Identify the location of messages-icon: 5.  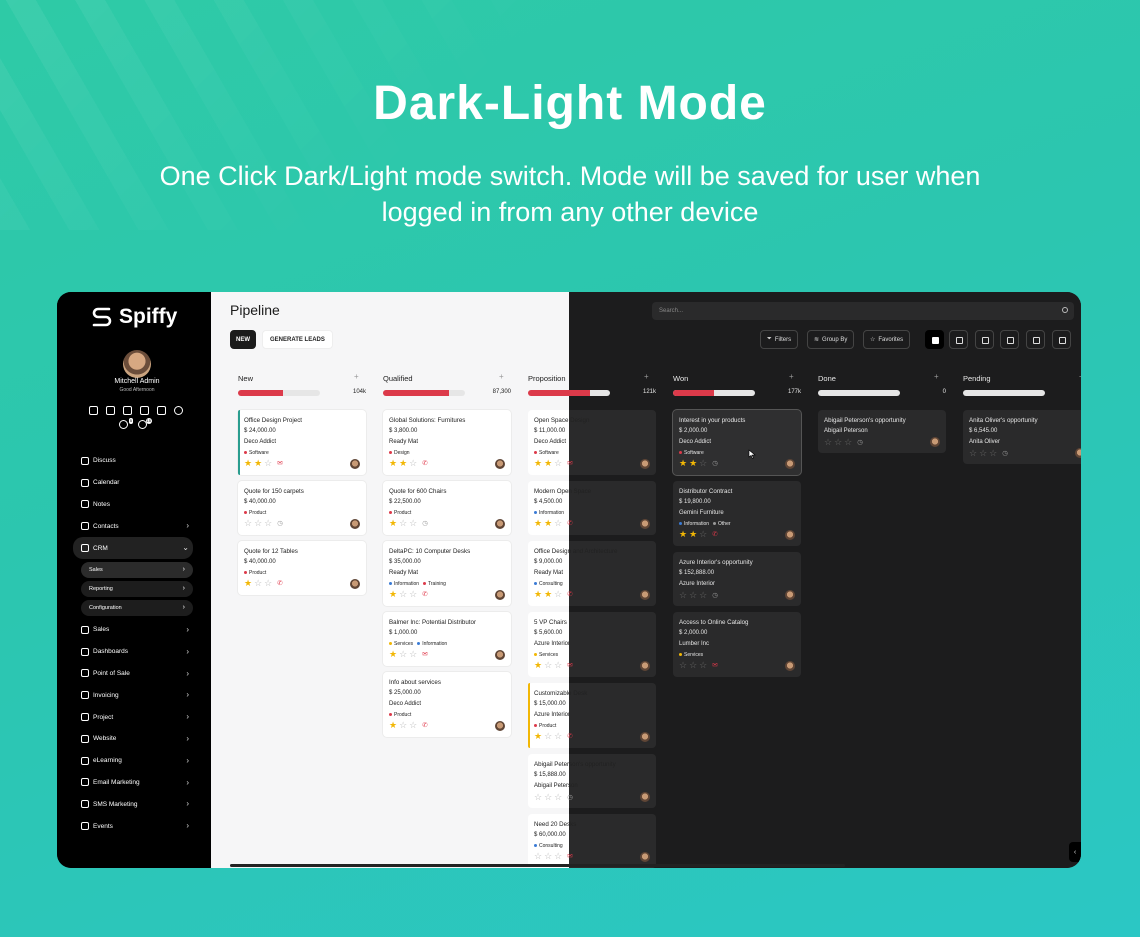
(126, 423).